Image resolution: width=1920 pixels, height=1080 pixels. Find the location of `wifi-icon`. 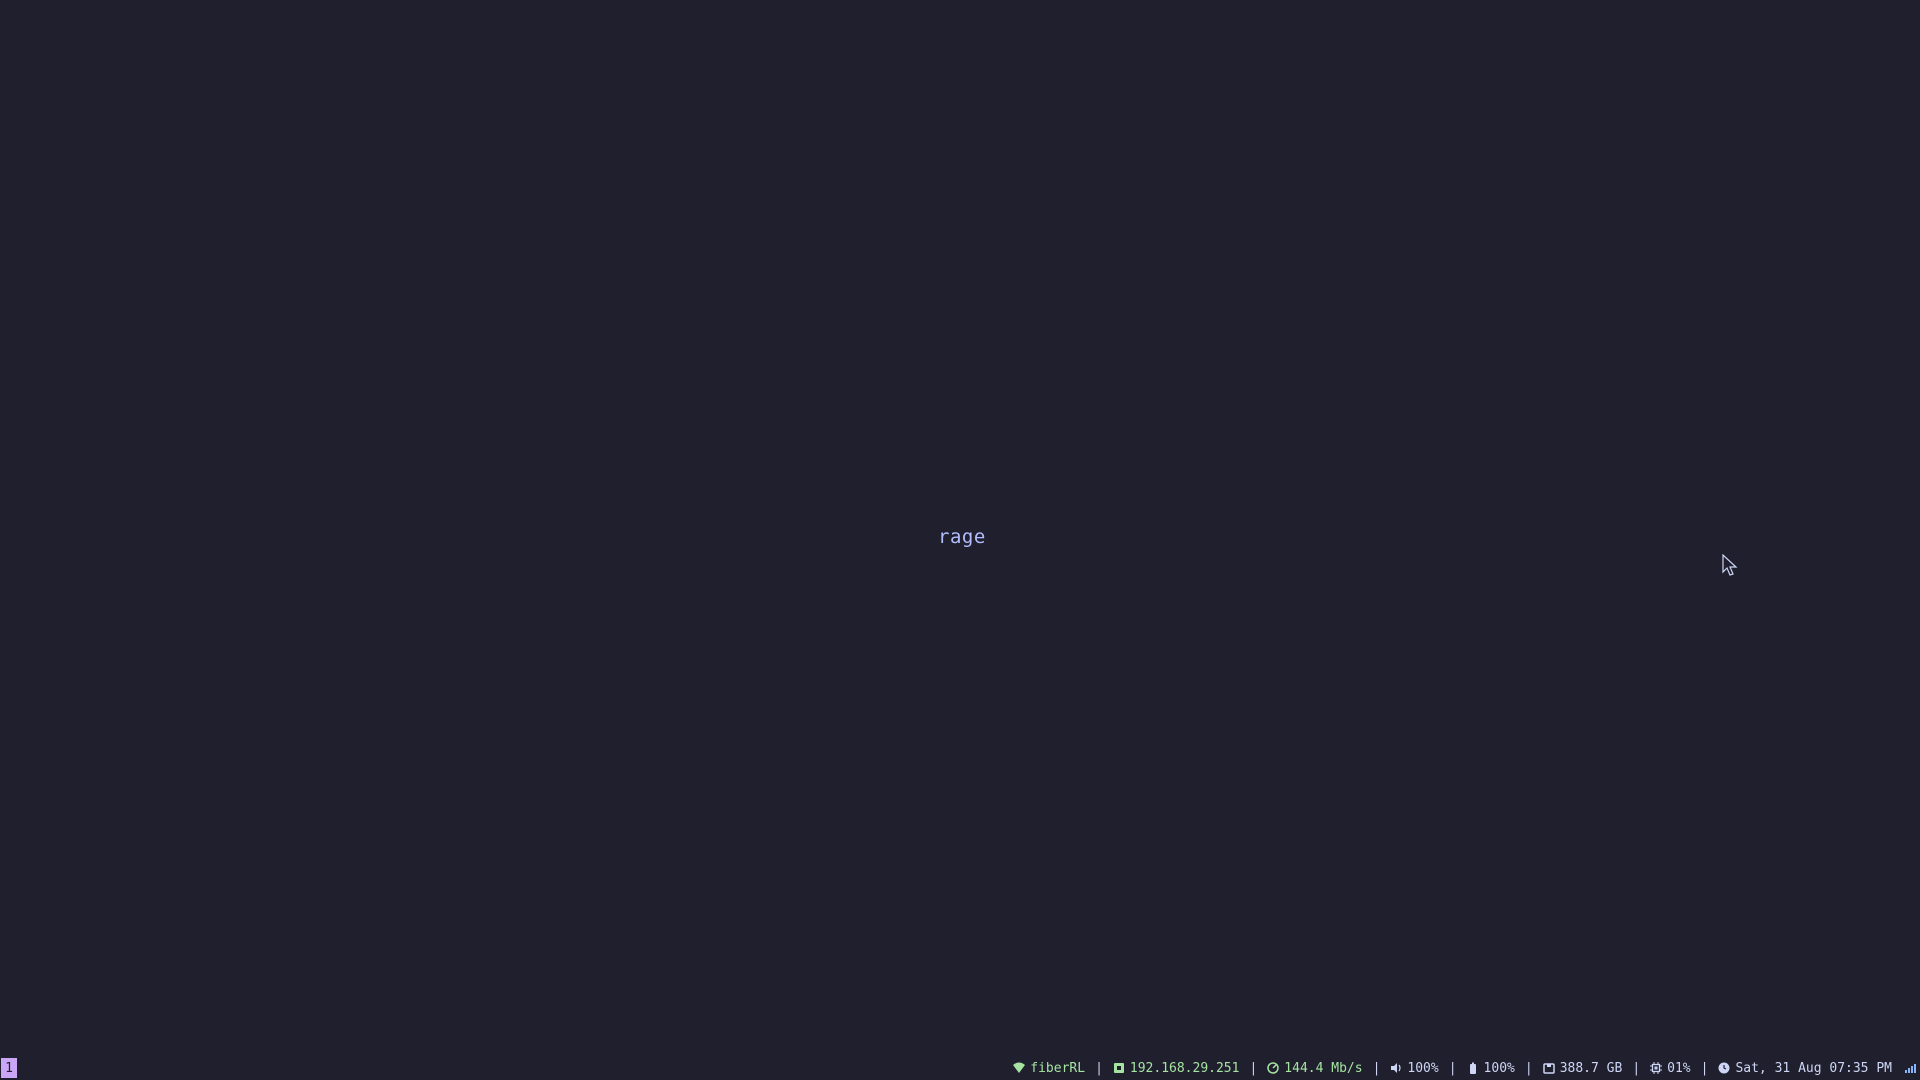

wifi-icon is located at coordinates (1019, 1068).